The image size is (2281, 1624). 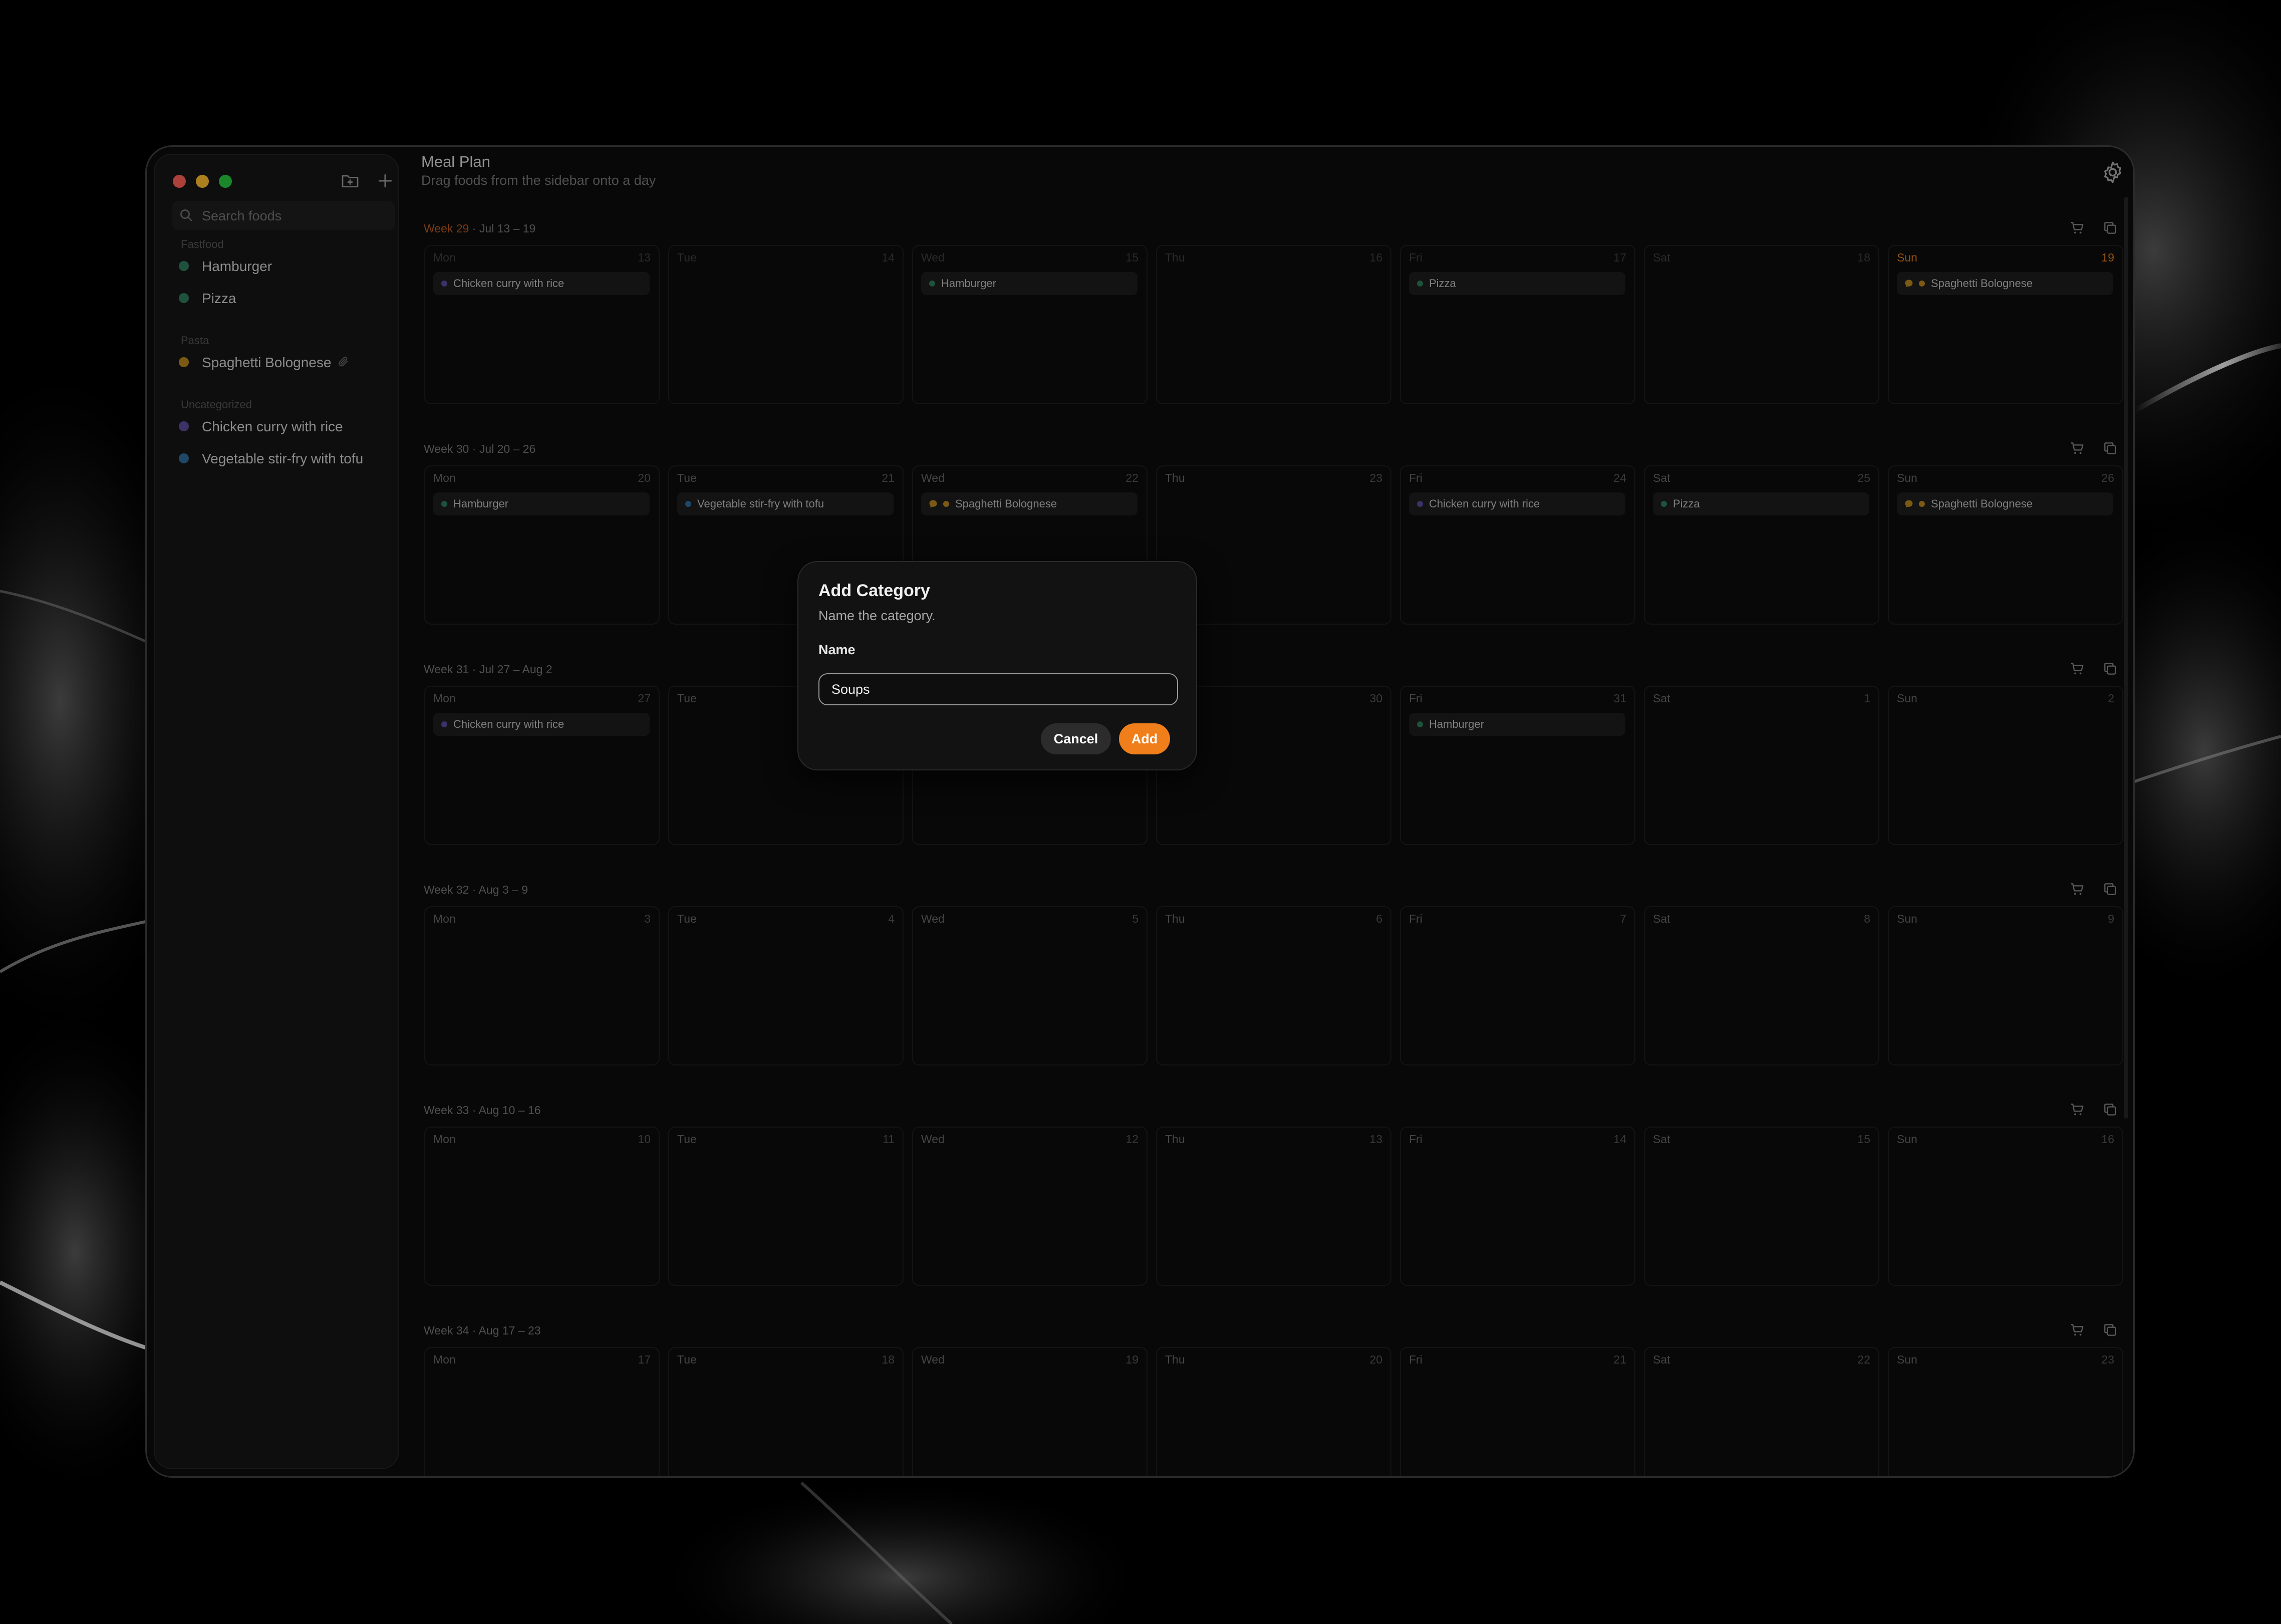 What do you see at coordinates (1144, 738) in the screenshot?
I see `add-button: Add` at bounding box center [1144, 738].